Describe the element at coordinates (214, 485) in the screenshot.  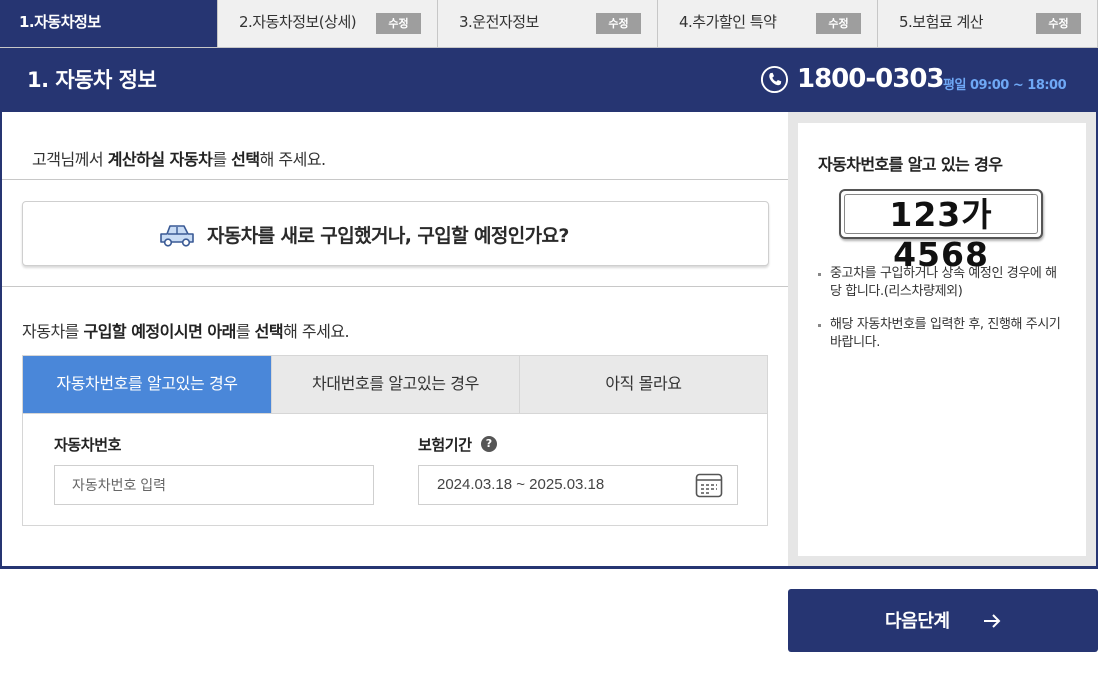
I see `car-number-input` at that location.